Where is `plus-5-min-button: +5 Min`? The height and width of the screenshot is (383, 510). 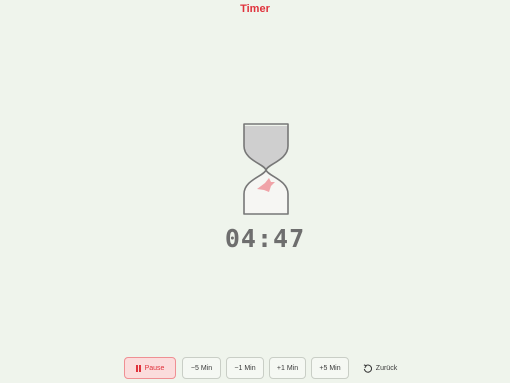
plus-5-min-button: +5 Min is located at coordinates (330, 368).